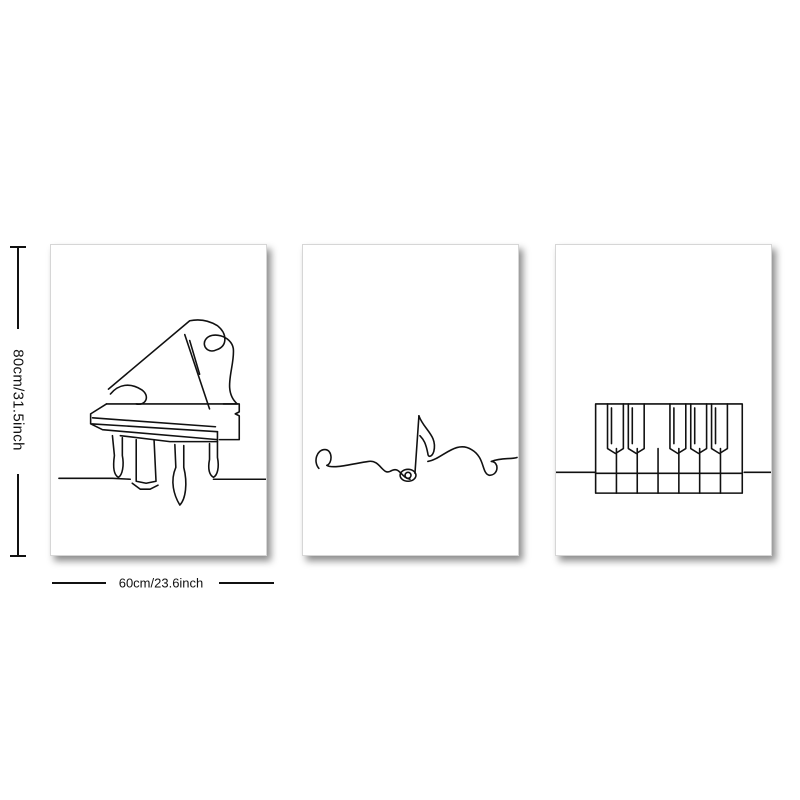 This screenshot has width=800, height=800. Describe the element at coordinates (363, 464) in the screenshot. I see `flowing-line` at that location.